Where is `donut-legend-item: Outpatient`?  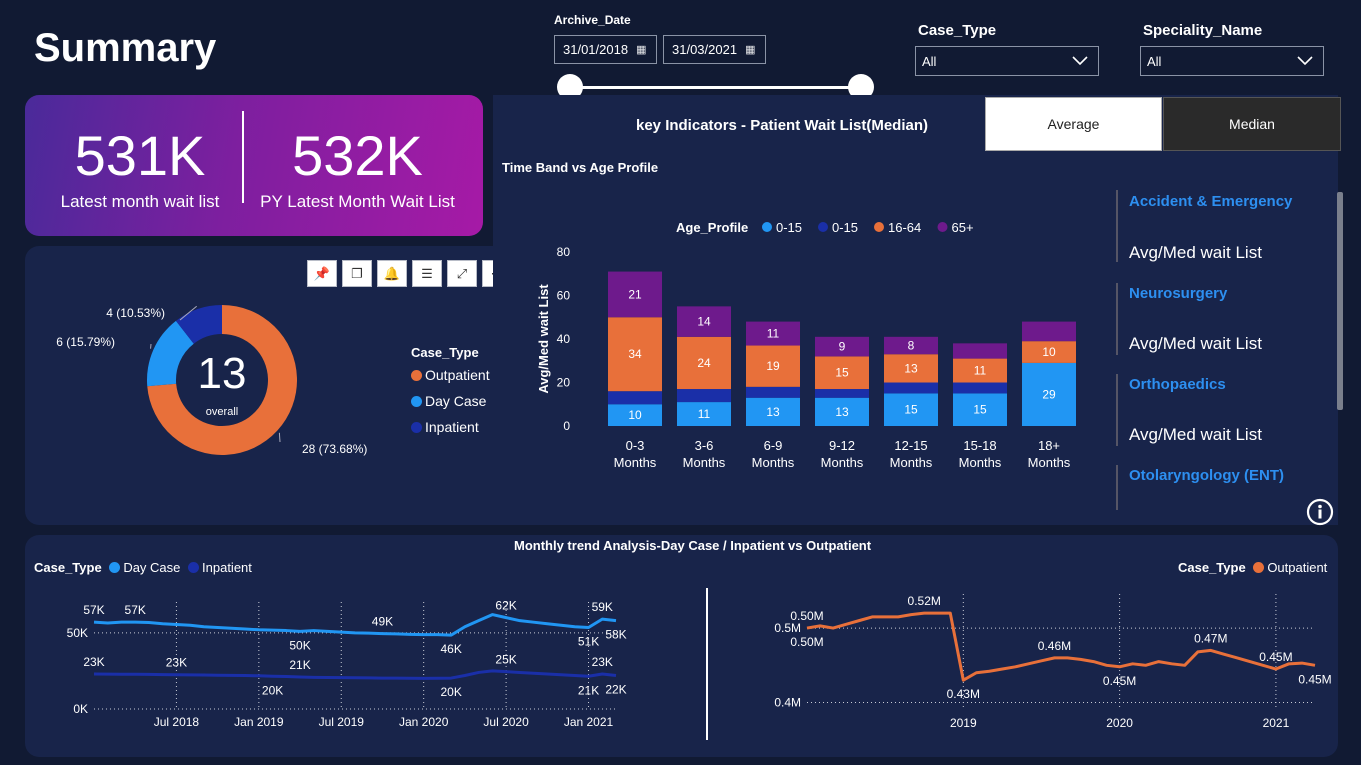
donut-legend-item: Outpatient is located at coordinates (450, 375).